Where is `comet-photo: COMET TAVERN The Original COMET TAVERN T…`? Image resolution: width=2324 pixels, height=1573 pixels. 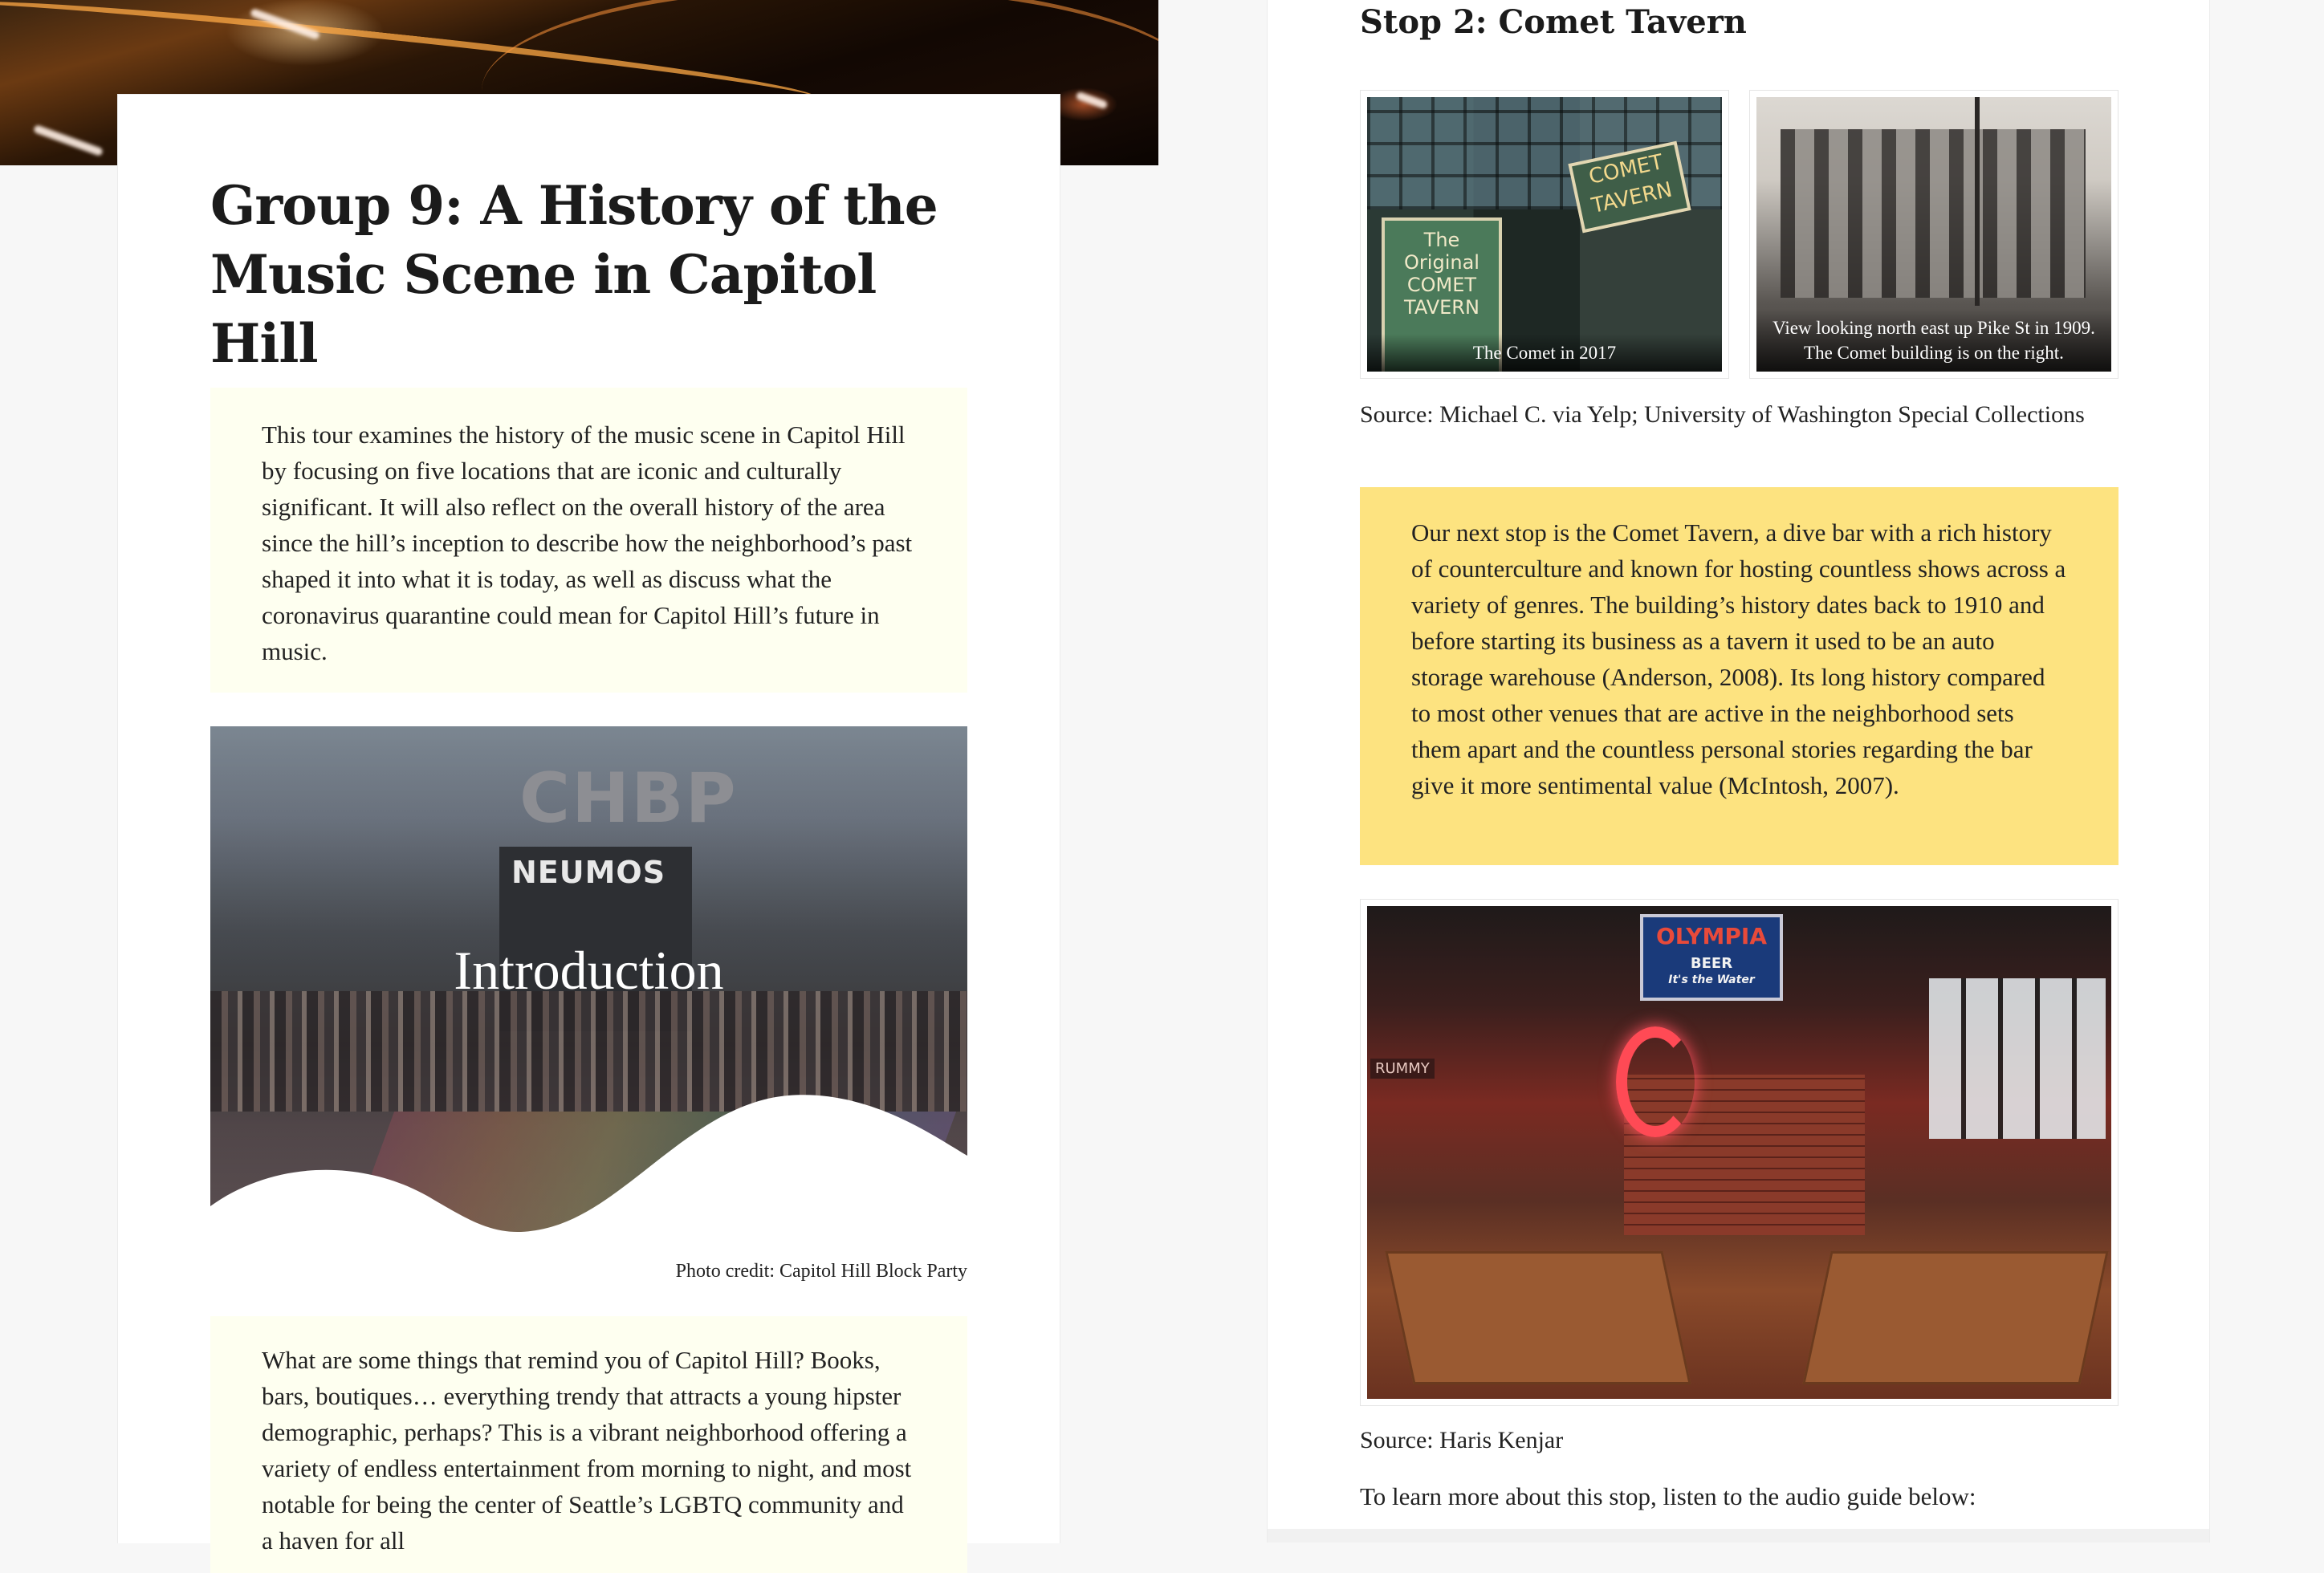
comet-photo: COMET TAVERN The Original COMET TAVERN T… is located at coordinates (1544, 234).